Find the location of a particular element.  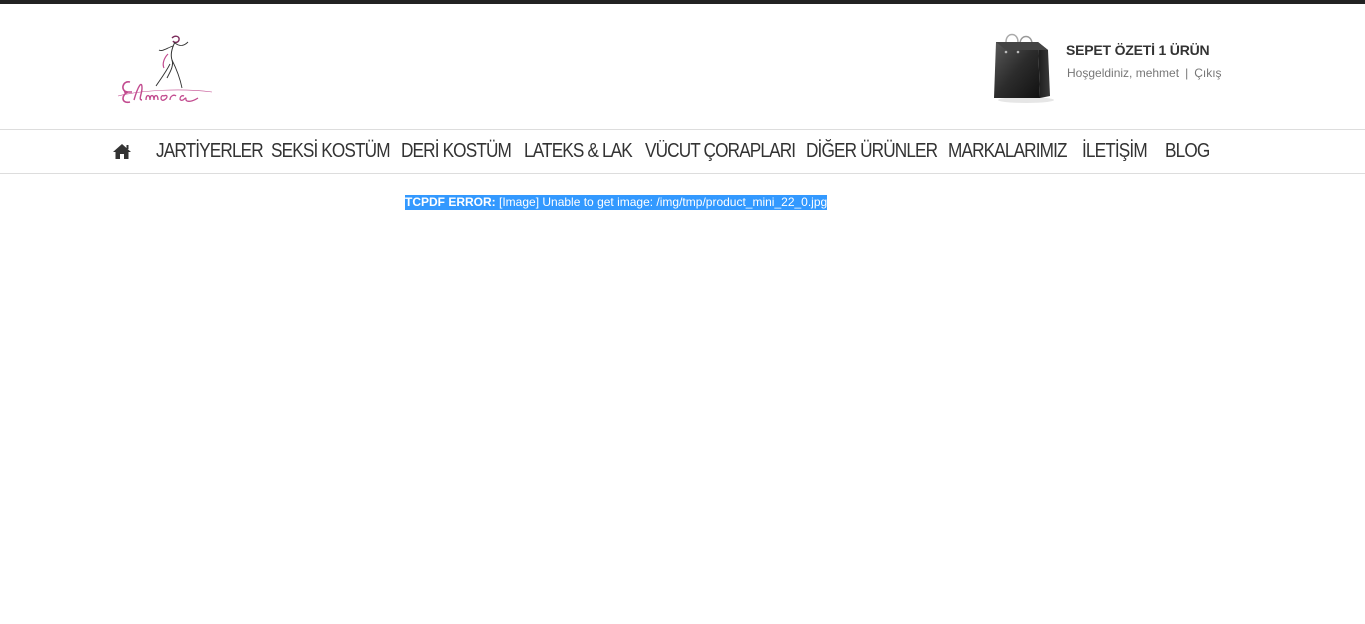

nav-item-seksi-kostum: SEKSİ KOSTÜM is located at coordinates (331, 151).